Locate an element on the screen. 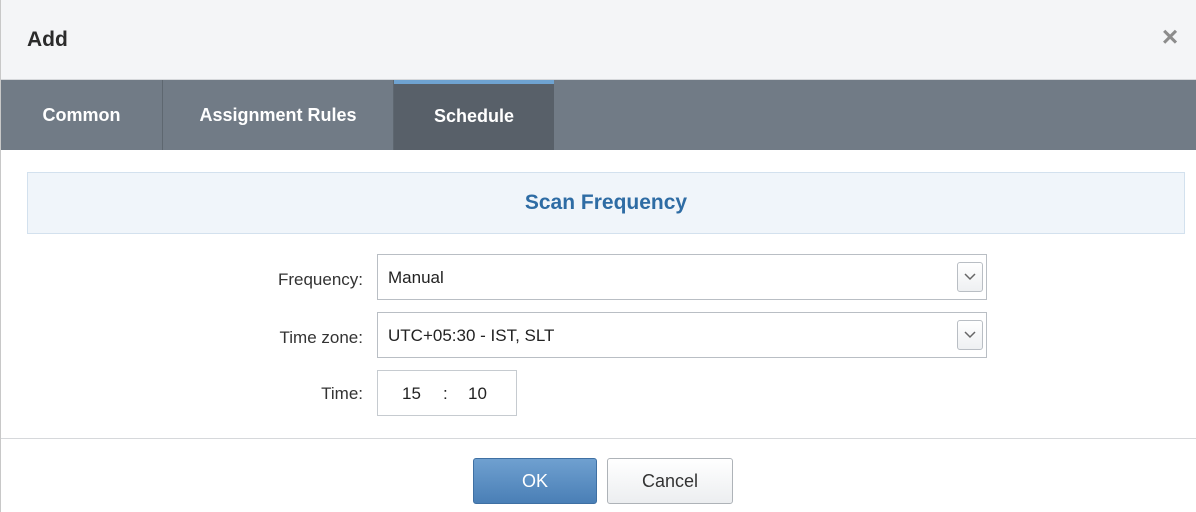 The image size is (1196, 512). frequency-select: Manual is located at coordinates (682, 277).